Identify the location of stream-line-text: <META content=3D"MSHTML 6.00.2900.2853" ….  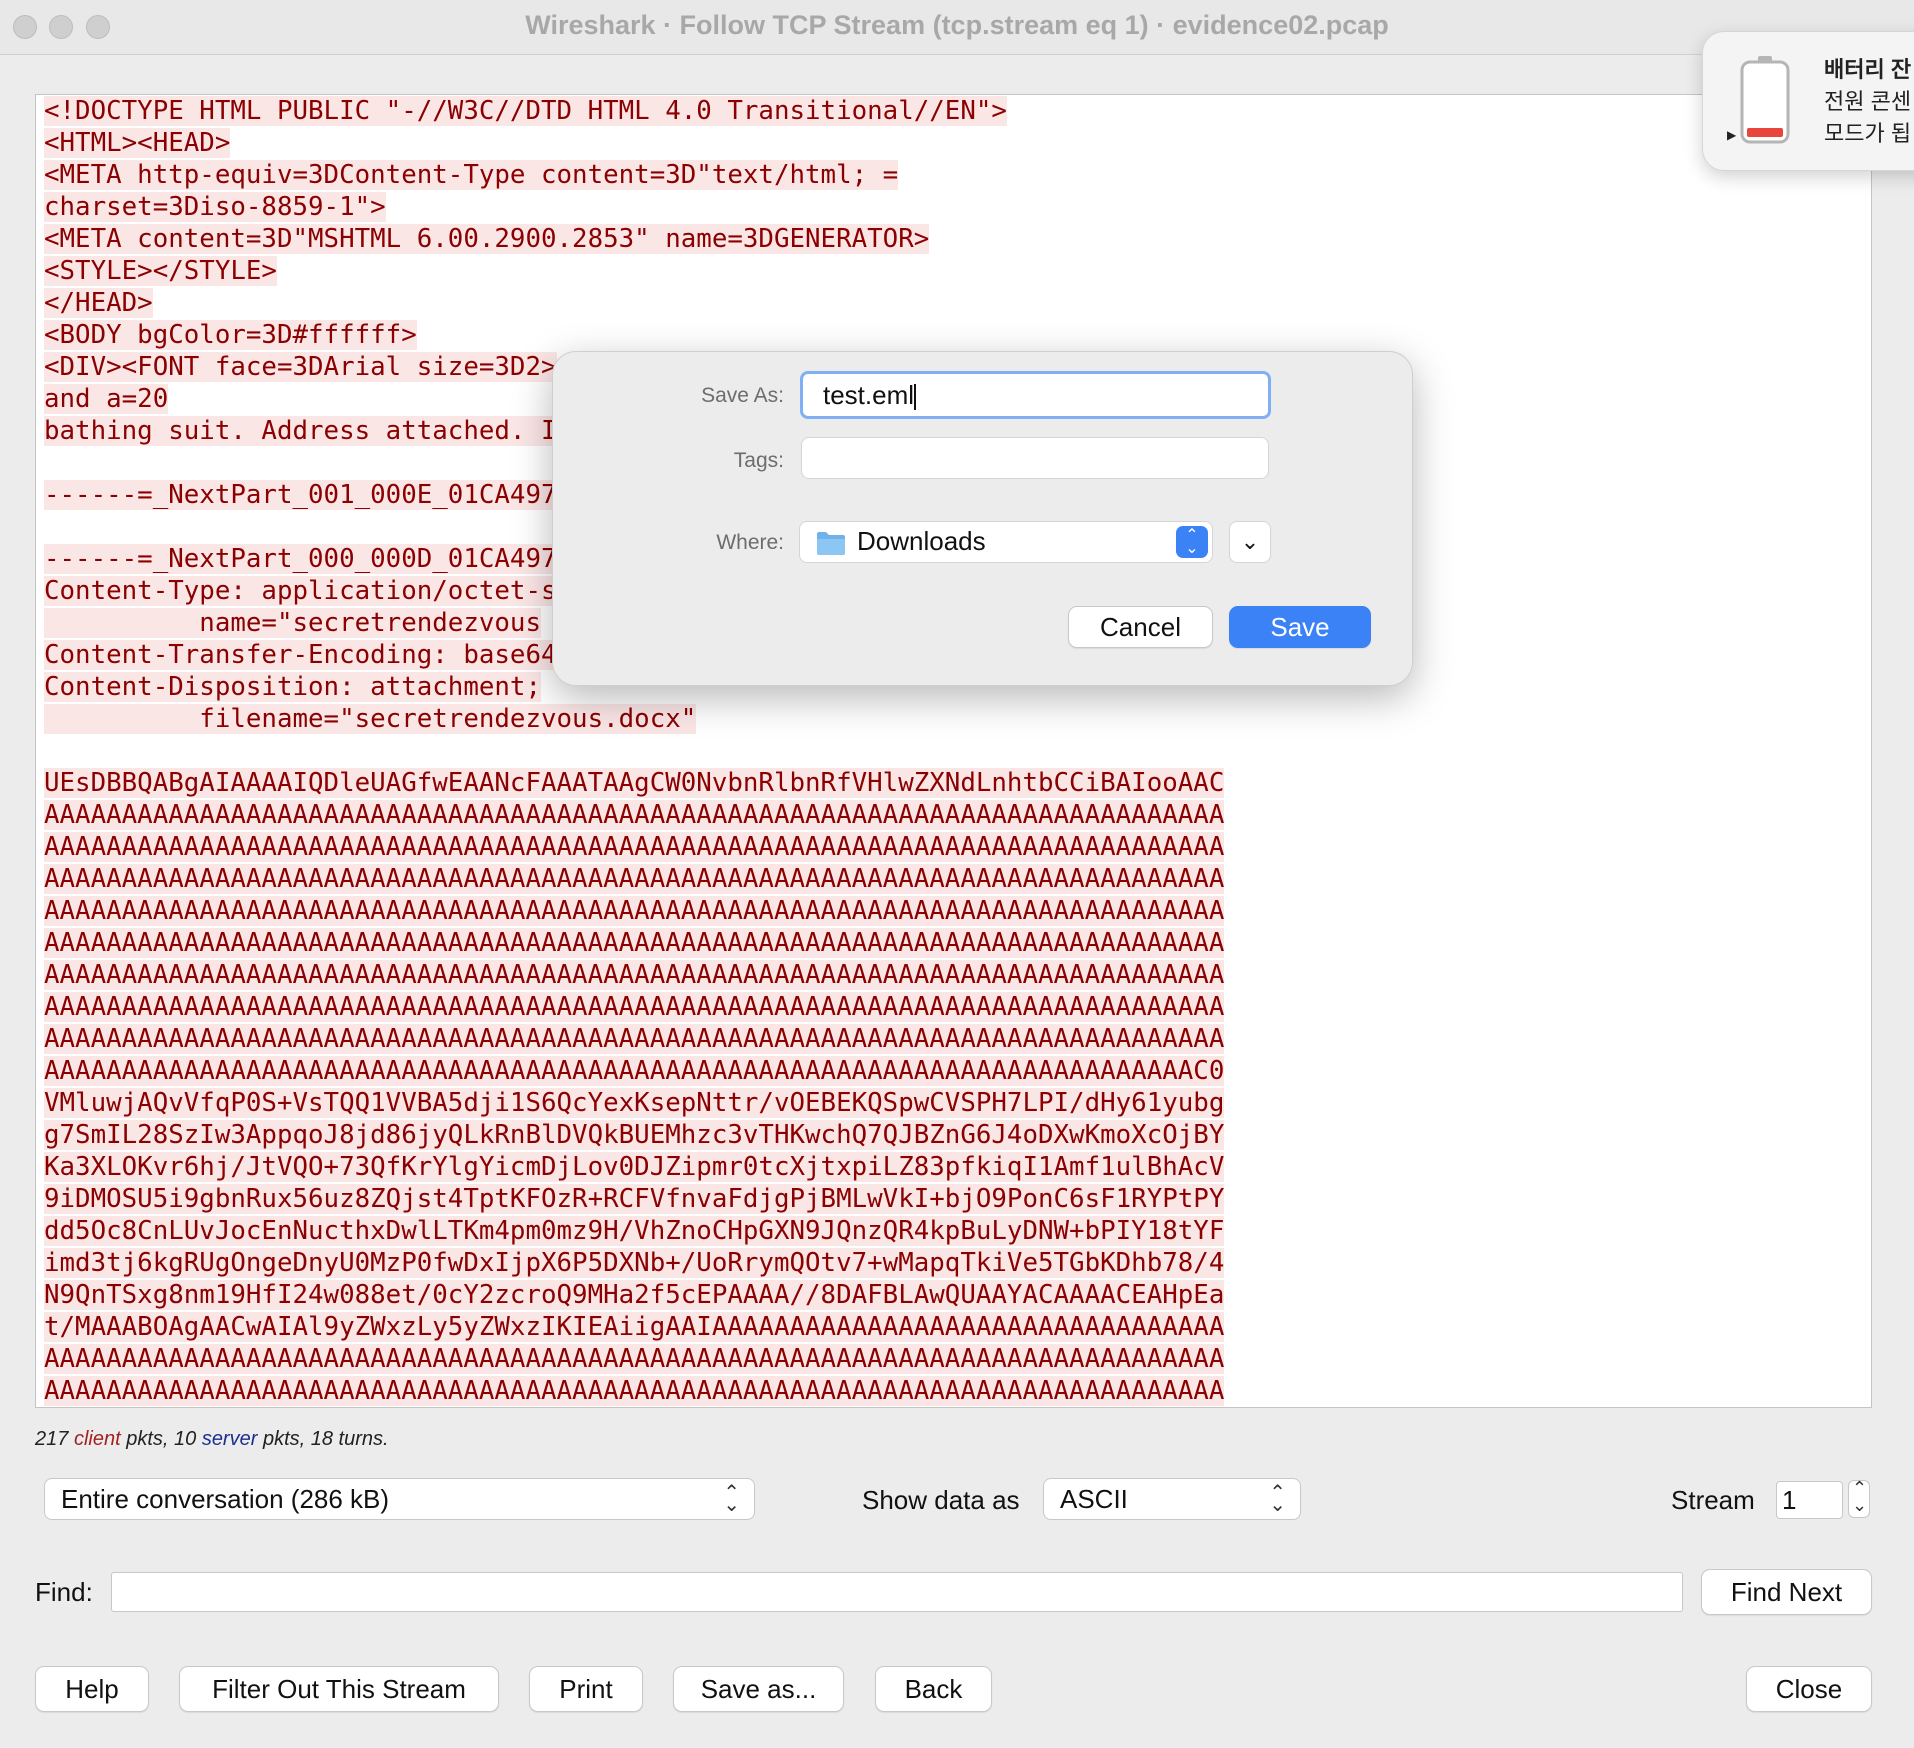
(487, 239).